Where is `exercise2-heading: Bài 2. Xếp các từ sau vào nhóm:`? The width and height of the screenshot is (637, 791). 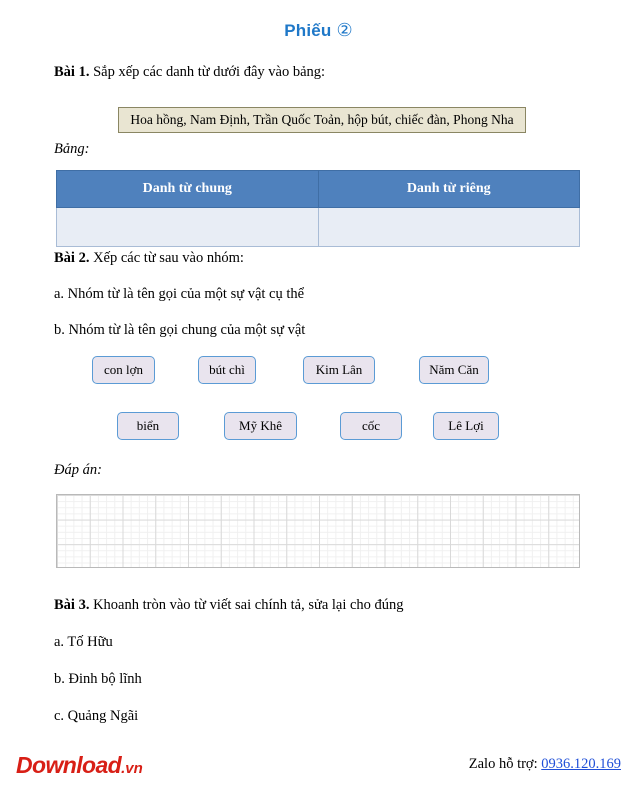
exercise2-heading: Bài 2. Xếp các từ sau vào nhóm: is located at coordinates (149, 259).